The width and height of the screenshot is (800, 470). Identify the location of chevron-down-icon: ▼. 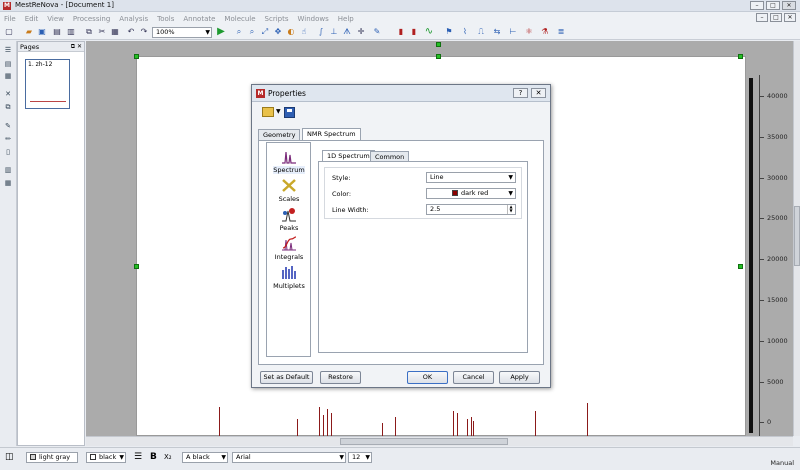
(278, 111).